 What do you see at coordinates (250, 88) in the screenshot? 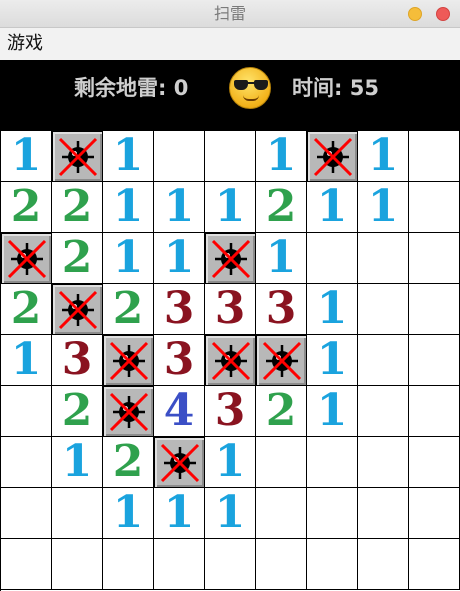
I see `sunglasses-smiley-icon` at bounding box center [250, 88].